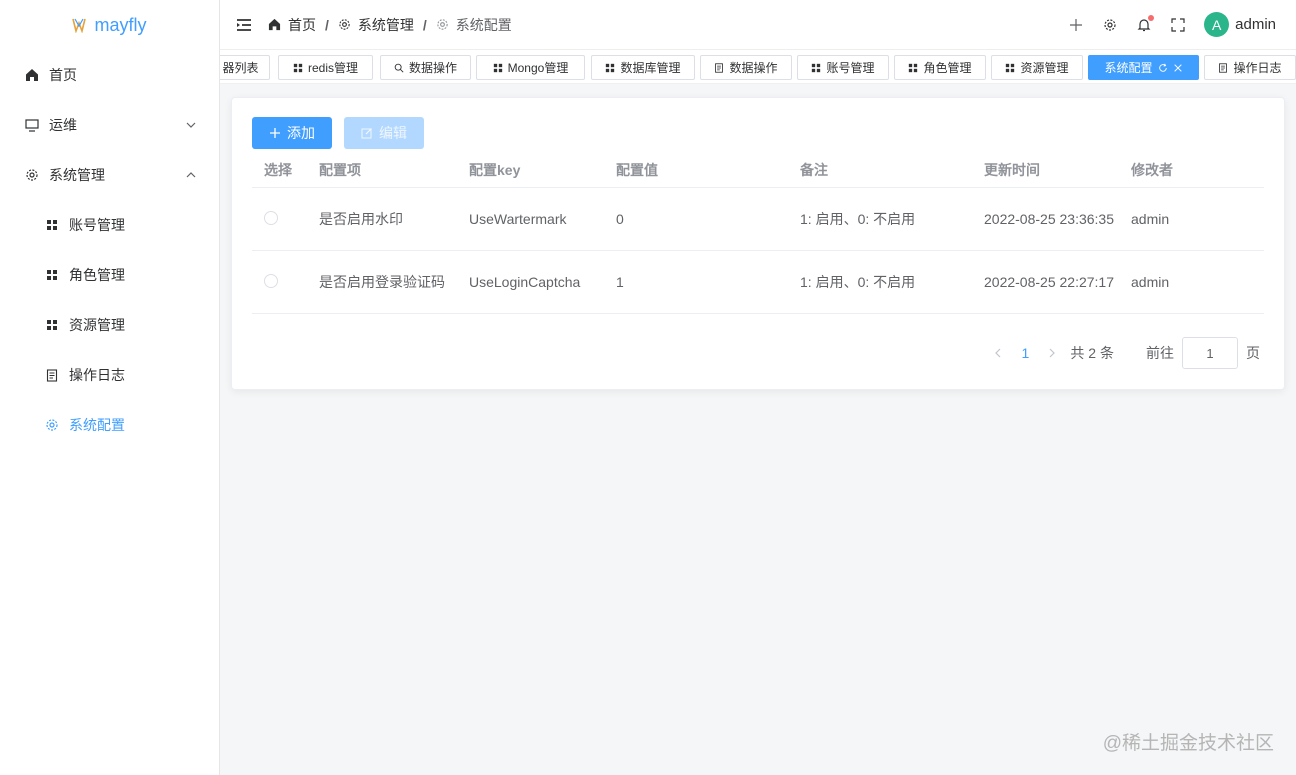  I want to click on logo: mayfly, so click(109, 25).